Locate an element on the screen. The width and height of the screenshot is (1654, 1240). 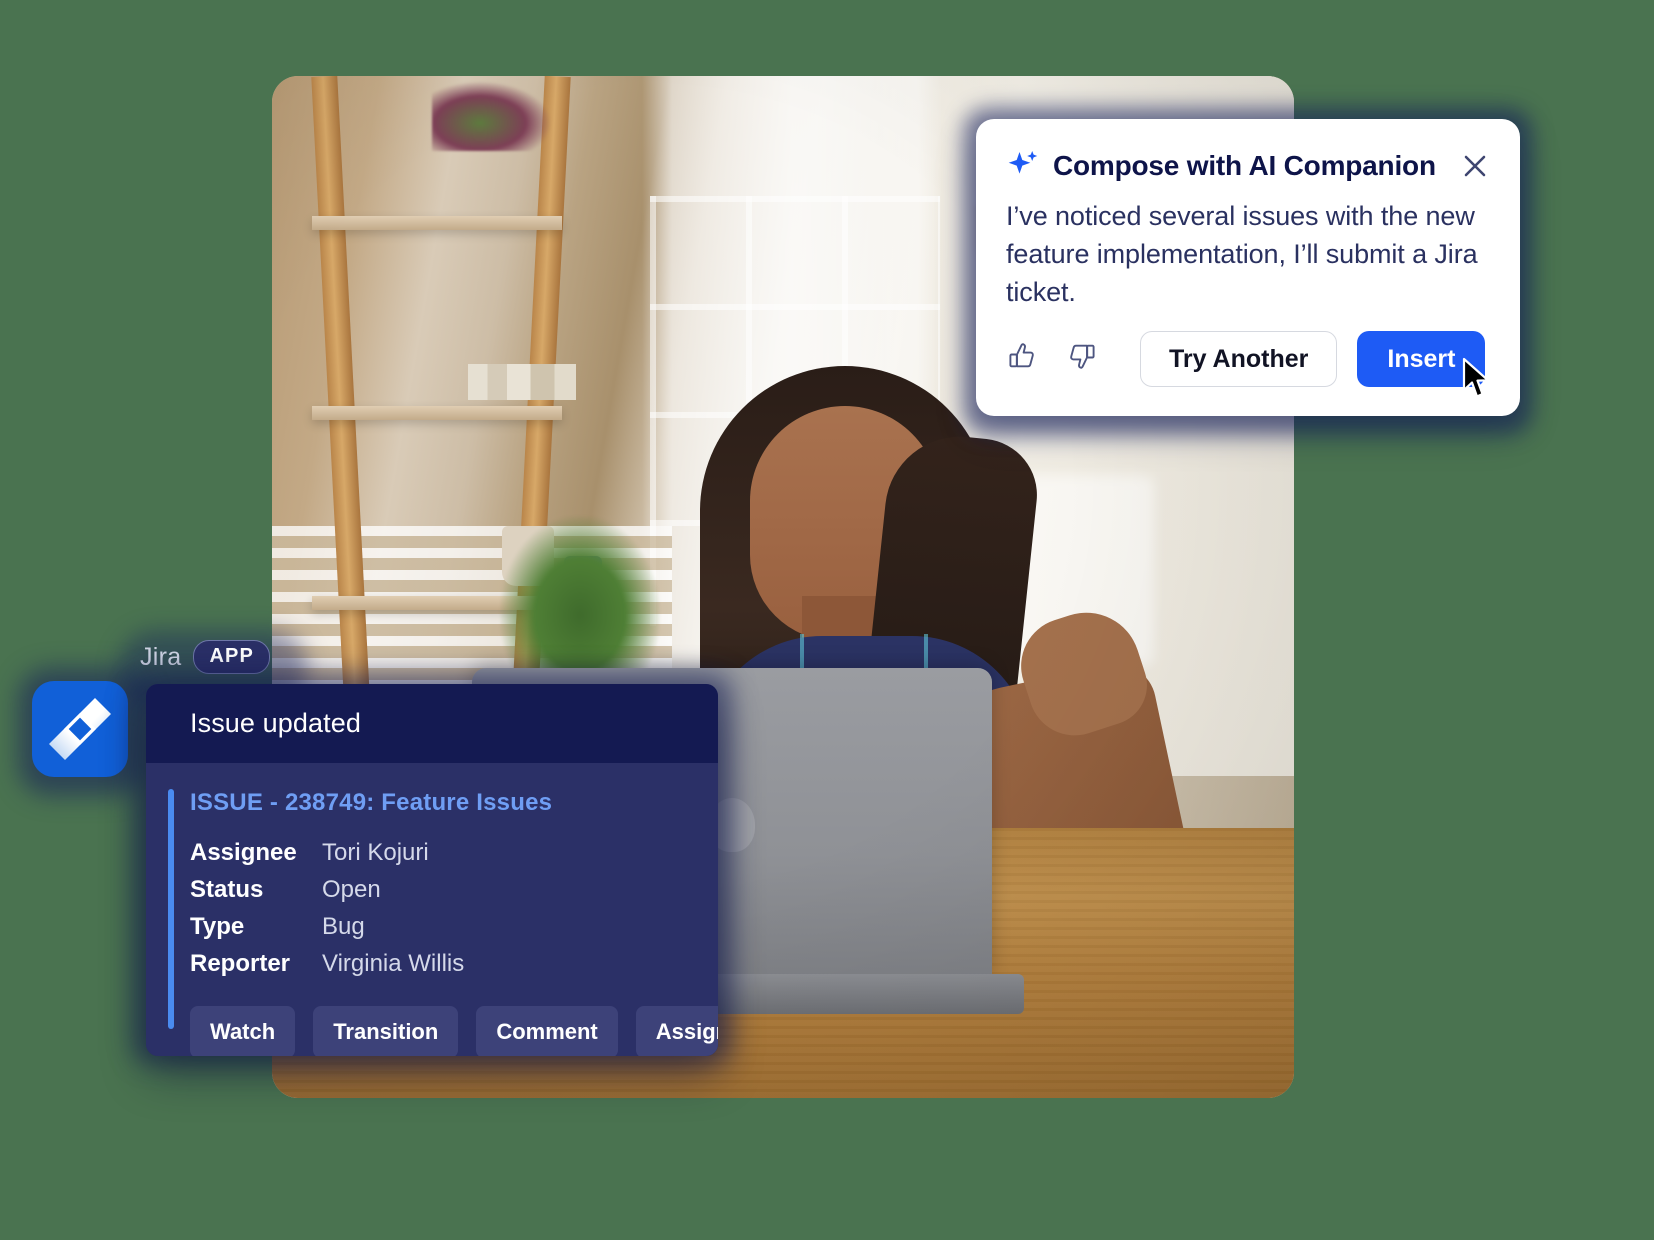
try-another-button: Try Another is located at coordinates (1239, 359).